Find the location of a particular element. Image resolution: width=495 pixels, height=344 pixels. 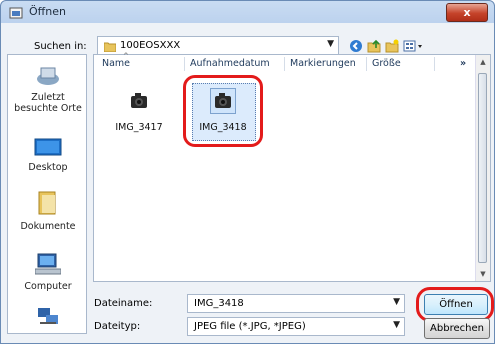

filetype-select: JPEG file (*.JPG, *JPEG) ▼ is located at coordinates (296, 326).